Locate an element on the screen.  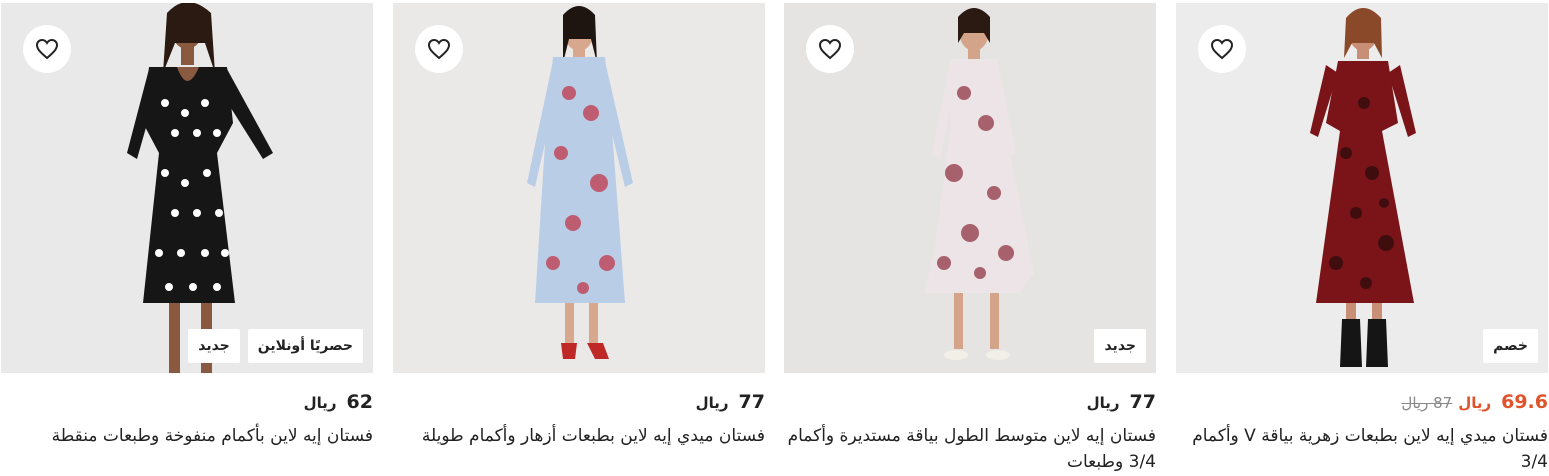
price: 62 is located at coordinates (359, 402).